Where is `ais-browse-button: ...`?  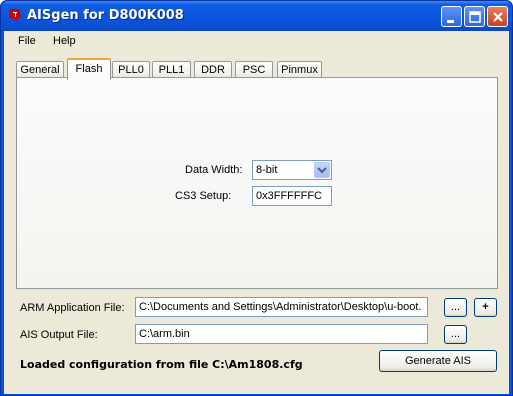 ais-browse-button: ... is located at coordinates (455, 334).